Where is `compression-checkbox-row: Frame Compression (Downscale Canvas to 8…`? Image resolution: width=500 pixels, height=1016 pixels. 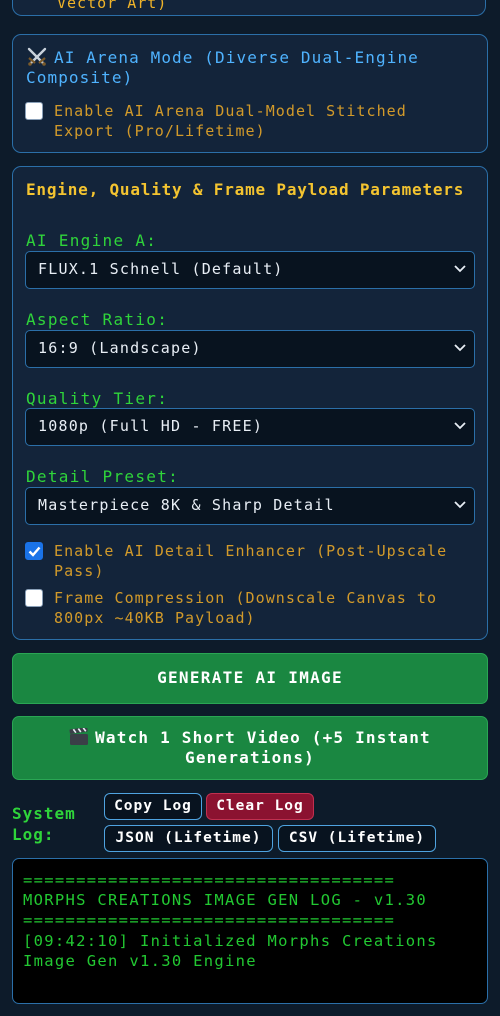 compression-checkbox-row: Frame Compression (Downscale Canvas to 8… is located at coordinates (244, 608).